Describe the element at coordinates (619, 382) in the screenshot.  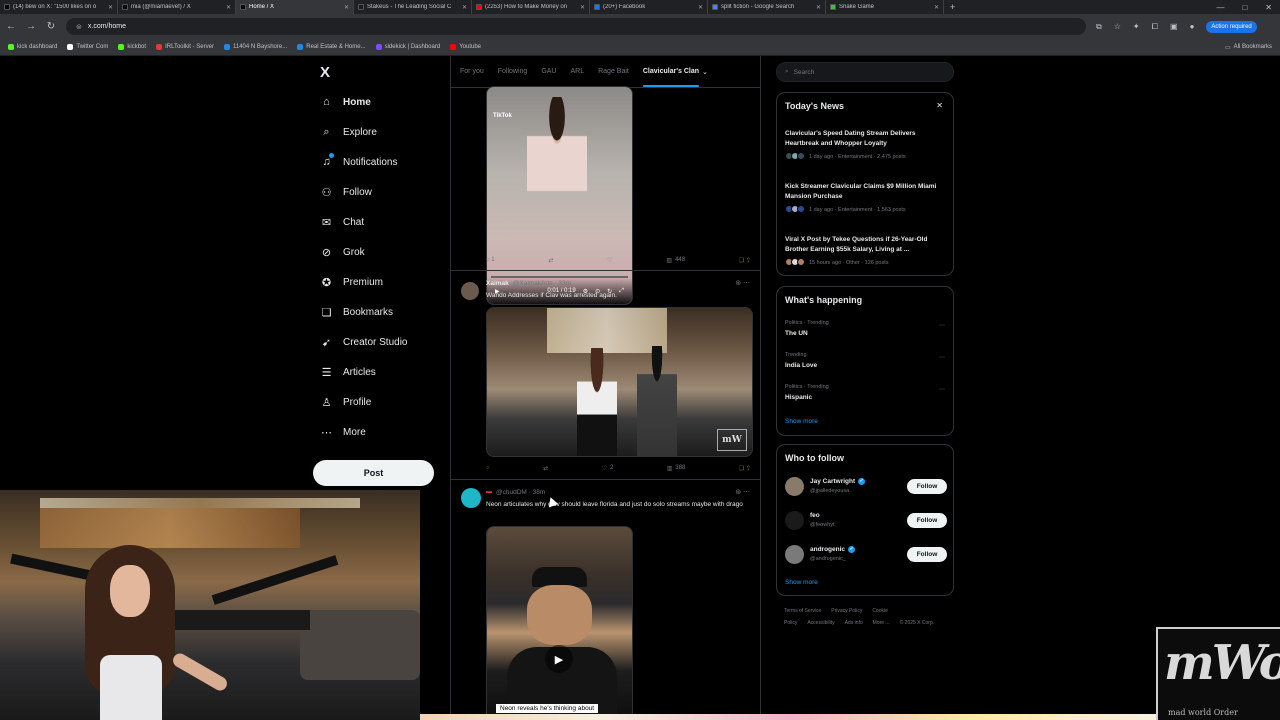
I see `post-video: mW` at that location.